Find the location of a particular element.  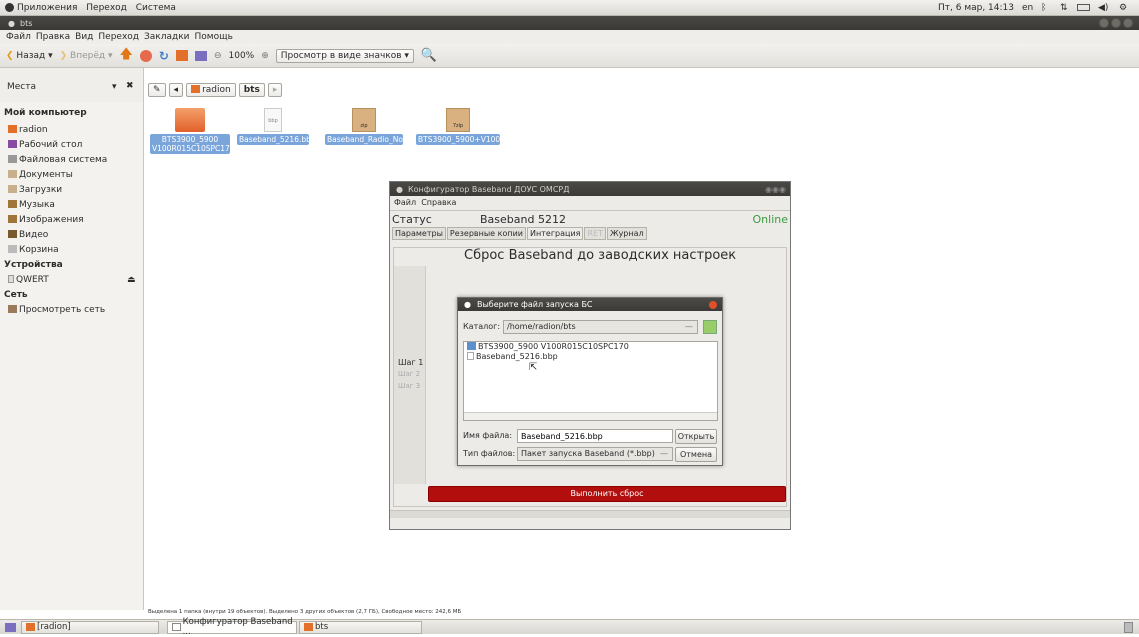

path-button-home: radion is located at coordinates (211, 90).